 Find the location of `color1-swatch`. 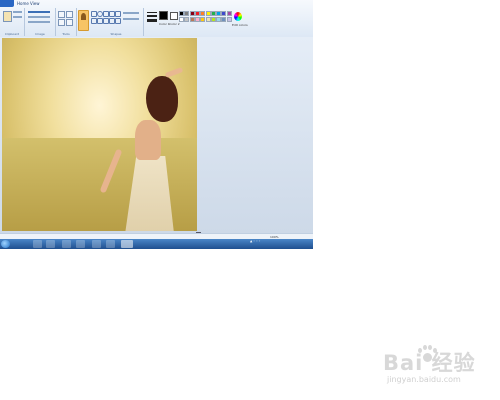

color1-swatch is located at coordinates (163, 15).